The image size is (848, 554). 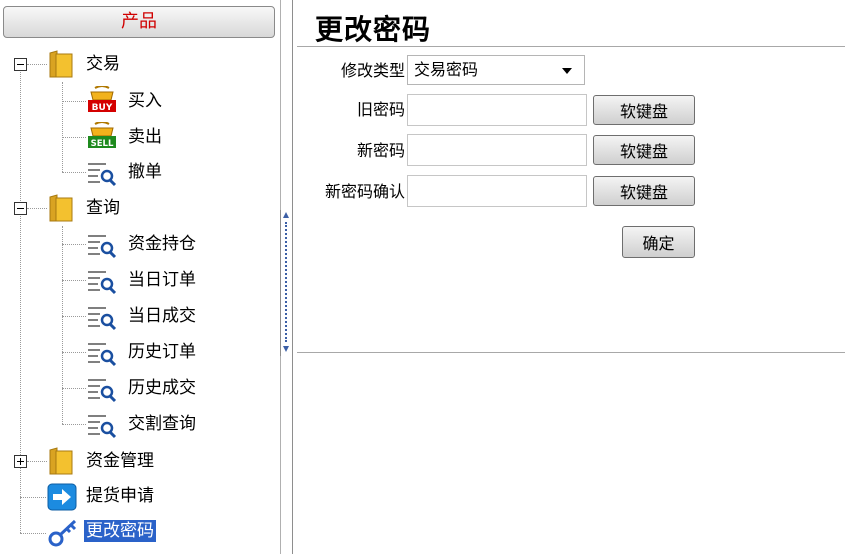 What do you see at coordinates (62, 533) in the screenshot?
I see `key-icon` at bounding box center [62, 533].